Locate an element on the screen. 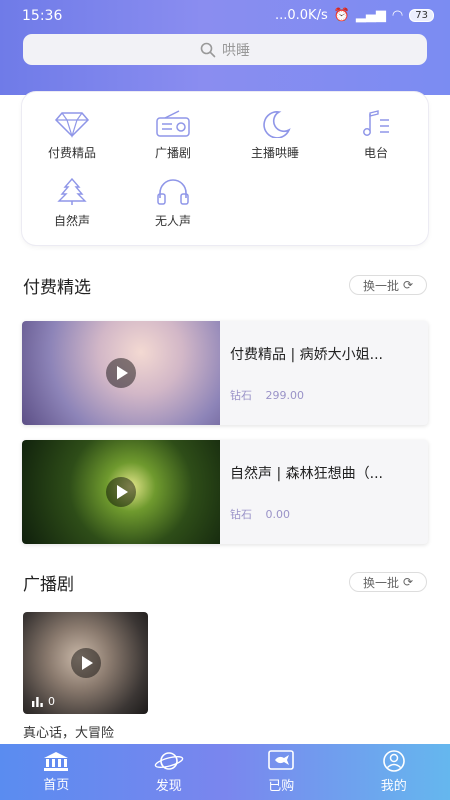 The height and width of the screenshot is (800, 450). tree-icon is located at coordinates (72, 191).